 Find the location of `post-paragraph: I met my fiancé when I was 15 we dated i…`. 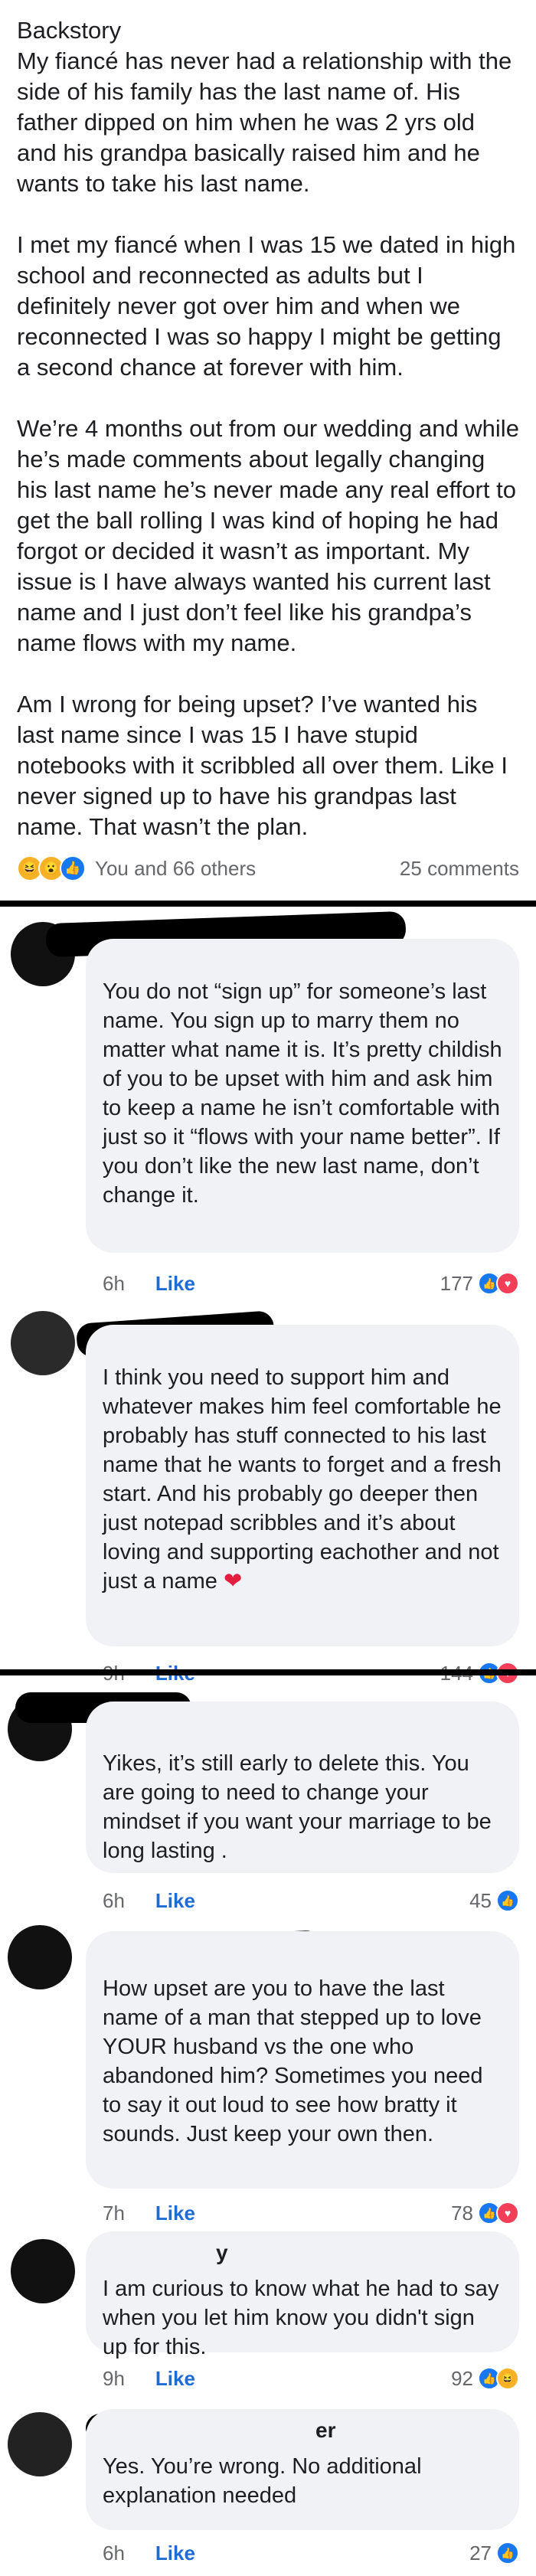

post-paragraph: I met my fiancé when I was 15 we dated i… is located at coordinates (266, 306).